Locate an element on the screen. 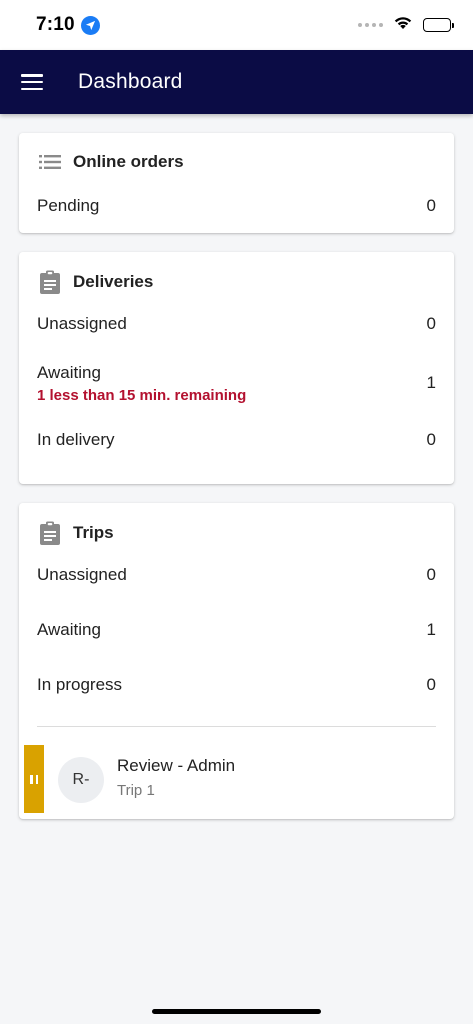 This screenshot has width=473, height=1024. pause-icon is located at coordinates (34, 779).